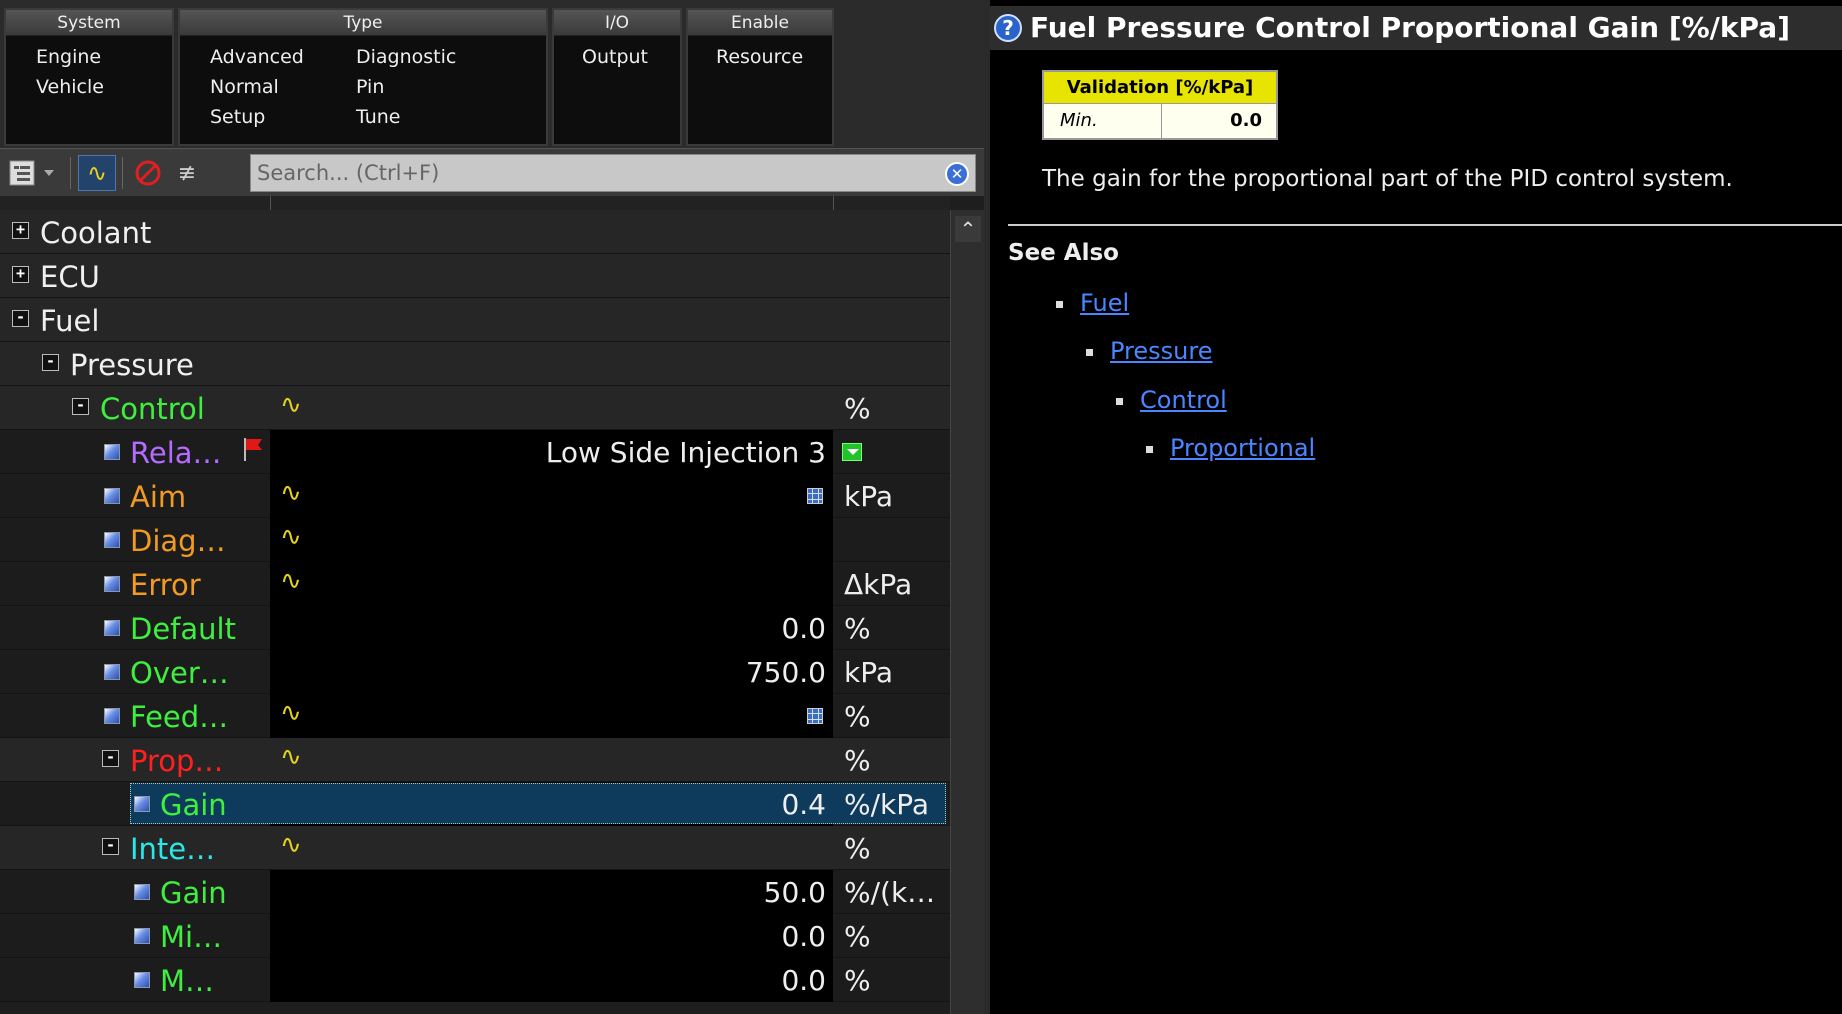  What do you see at coordinates (158, 497) in the screenshot?
I see `tree-row-label: Aim` at bounding box center [158, 497].